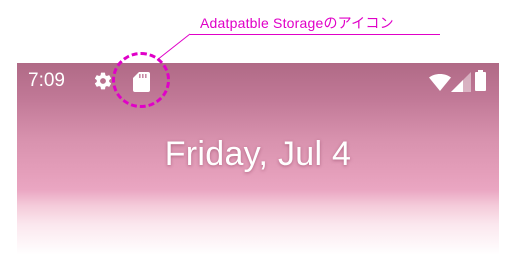 The height and width of the screenshot is (274, 520). Describe the element at coordinates (315, 34) in the screenshot. I see `callout-underline` at that location.